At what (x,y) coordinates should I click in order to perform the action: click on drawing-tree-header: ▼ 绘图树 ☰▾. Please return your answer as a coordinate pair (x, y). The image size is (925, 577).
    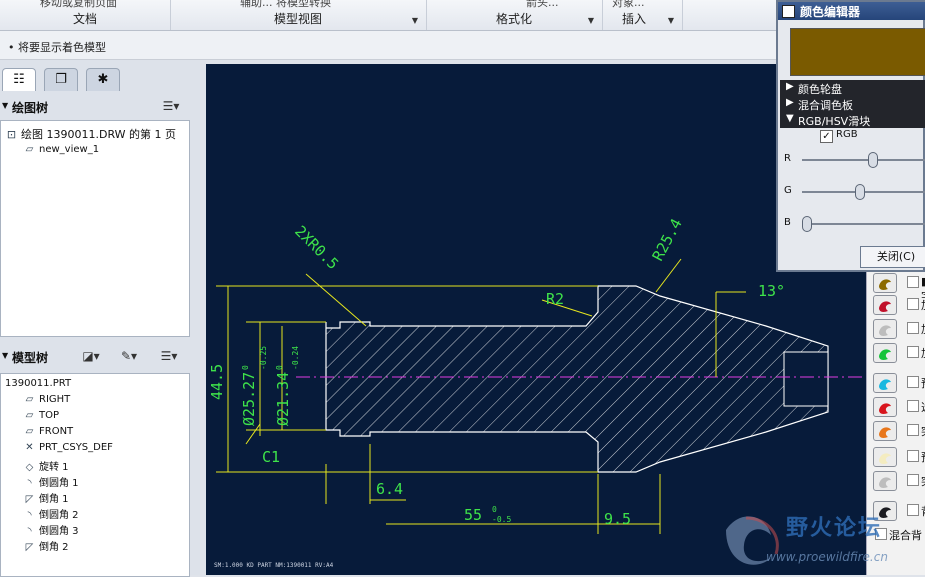
    Looking at the image, I should click on (96, 106).